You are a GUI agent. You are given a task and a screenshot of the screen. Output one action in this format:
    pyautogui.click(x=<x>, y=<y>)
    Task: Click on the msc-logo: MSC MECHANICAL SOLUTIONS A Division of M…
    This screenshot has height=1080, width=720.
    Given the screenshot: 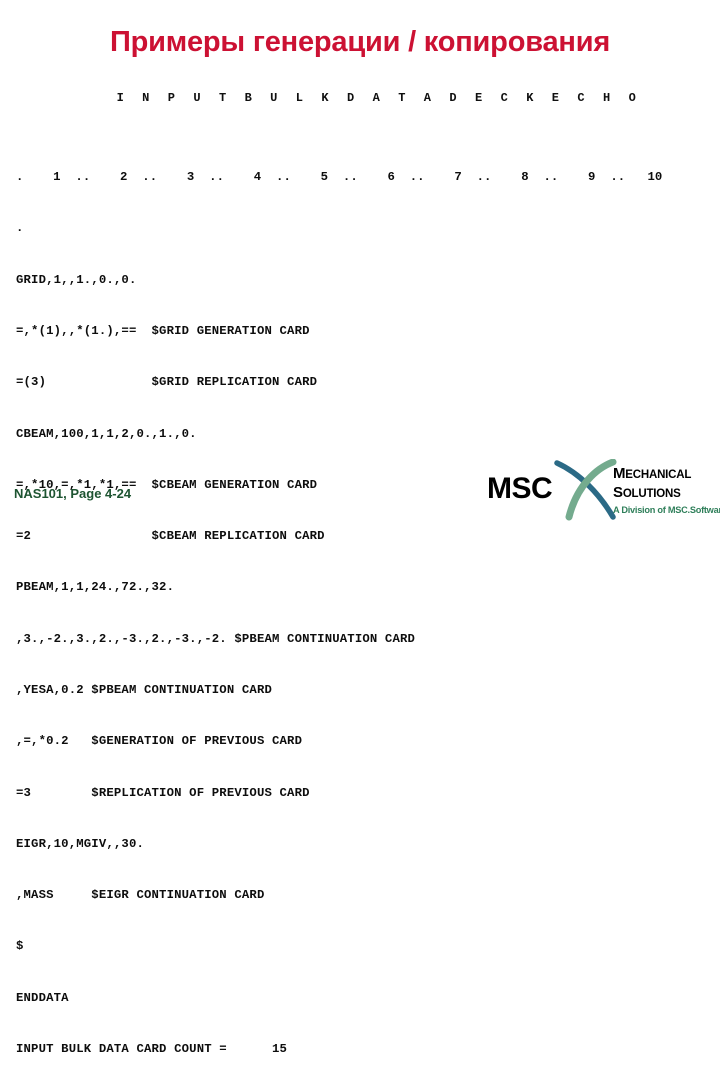 What is the action you would take?
    pyautogui.click(x=603, y=495)
    